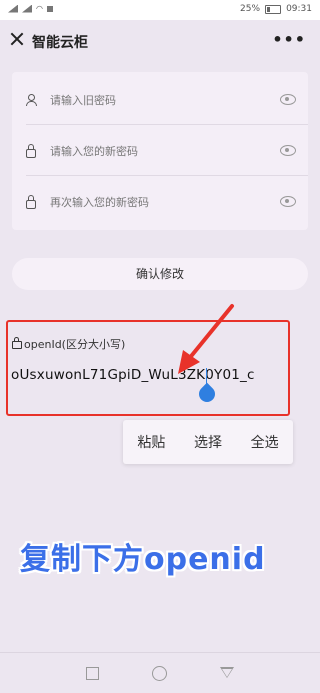 The height and width of the screenshot is (693, 320). What do you see at coordinates (151, 442) in the screenshot?
I see `paste-menu-item: 粘贴` at bounding box center [151, 442].